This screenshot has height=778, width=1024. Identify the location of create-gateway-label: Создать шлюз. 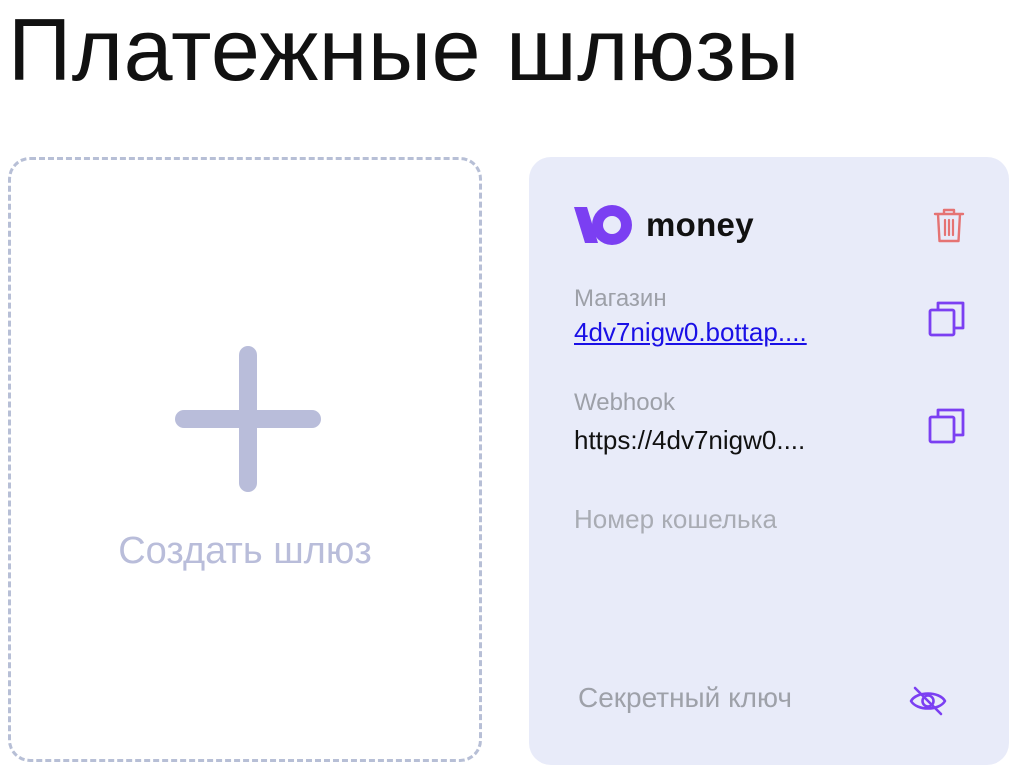
(245, 551).